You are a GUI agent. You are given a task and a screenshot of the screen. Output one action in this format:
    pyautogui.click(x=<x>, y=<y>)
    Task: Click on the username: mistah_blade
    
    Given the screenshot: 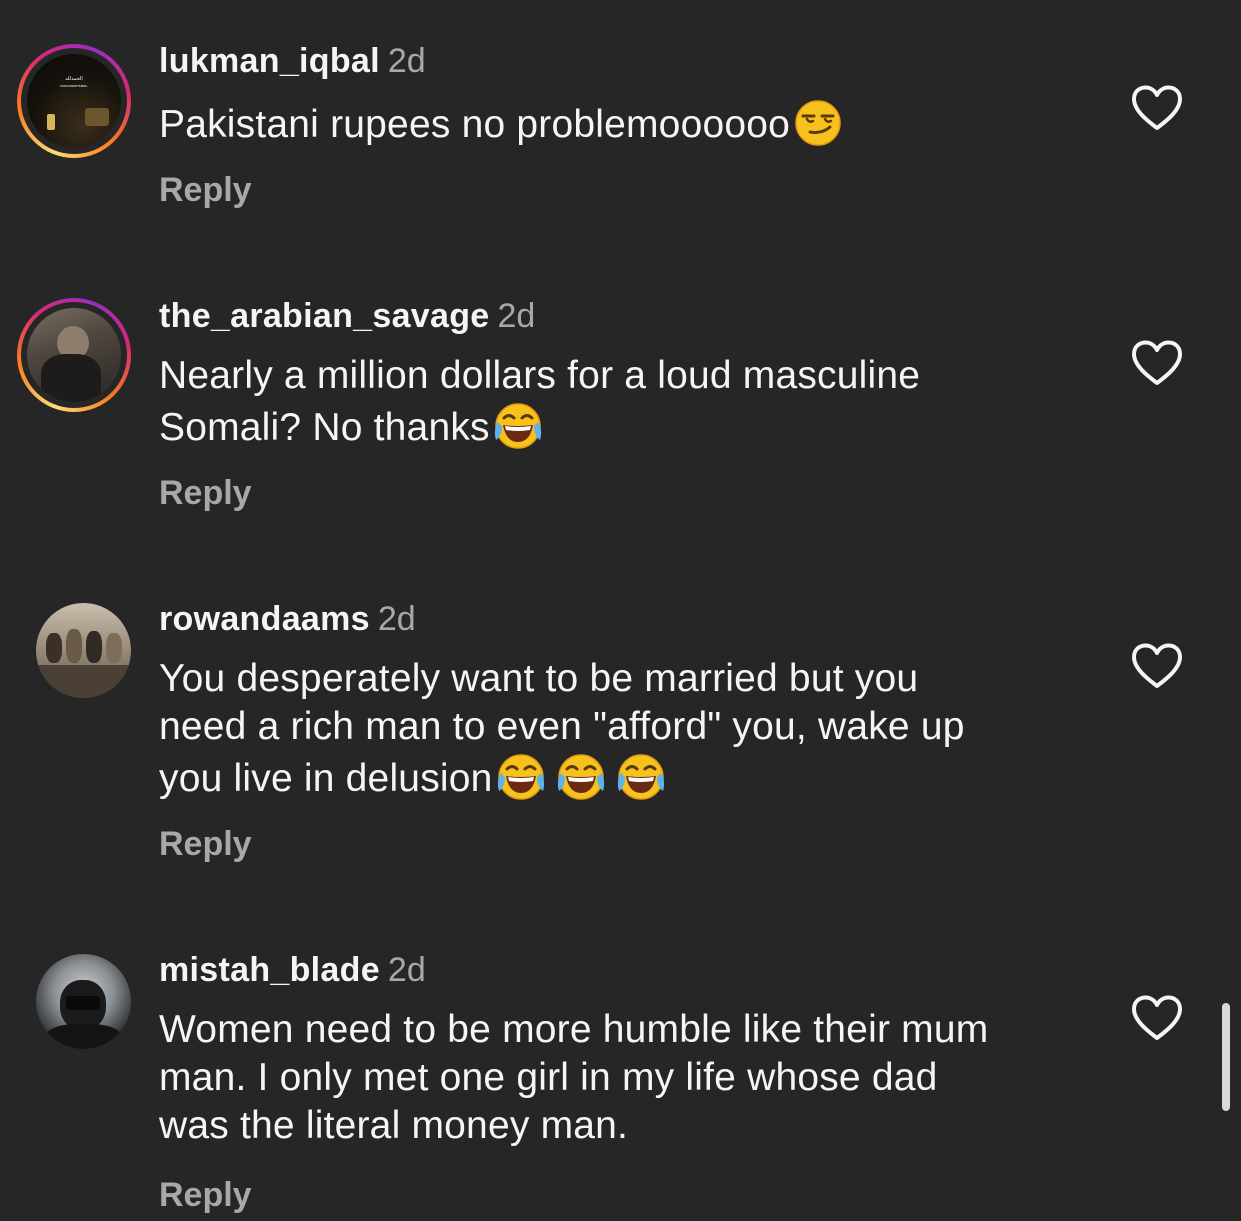 What is the action you would take?
    pyautogui.click(x=269, y=970)
    